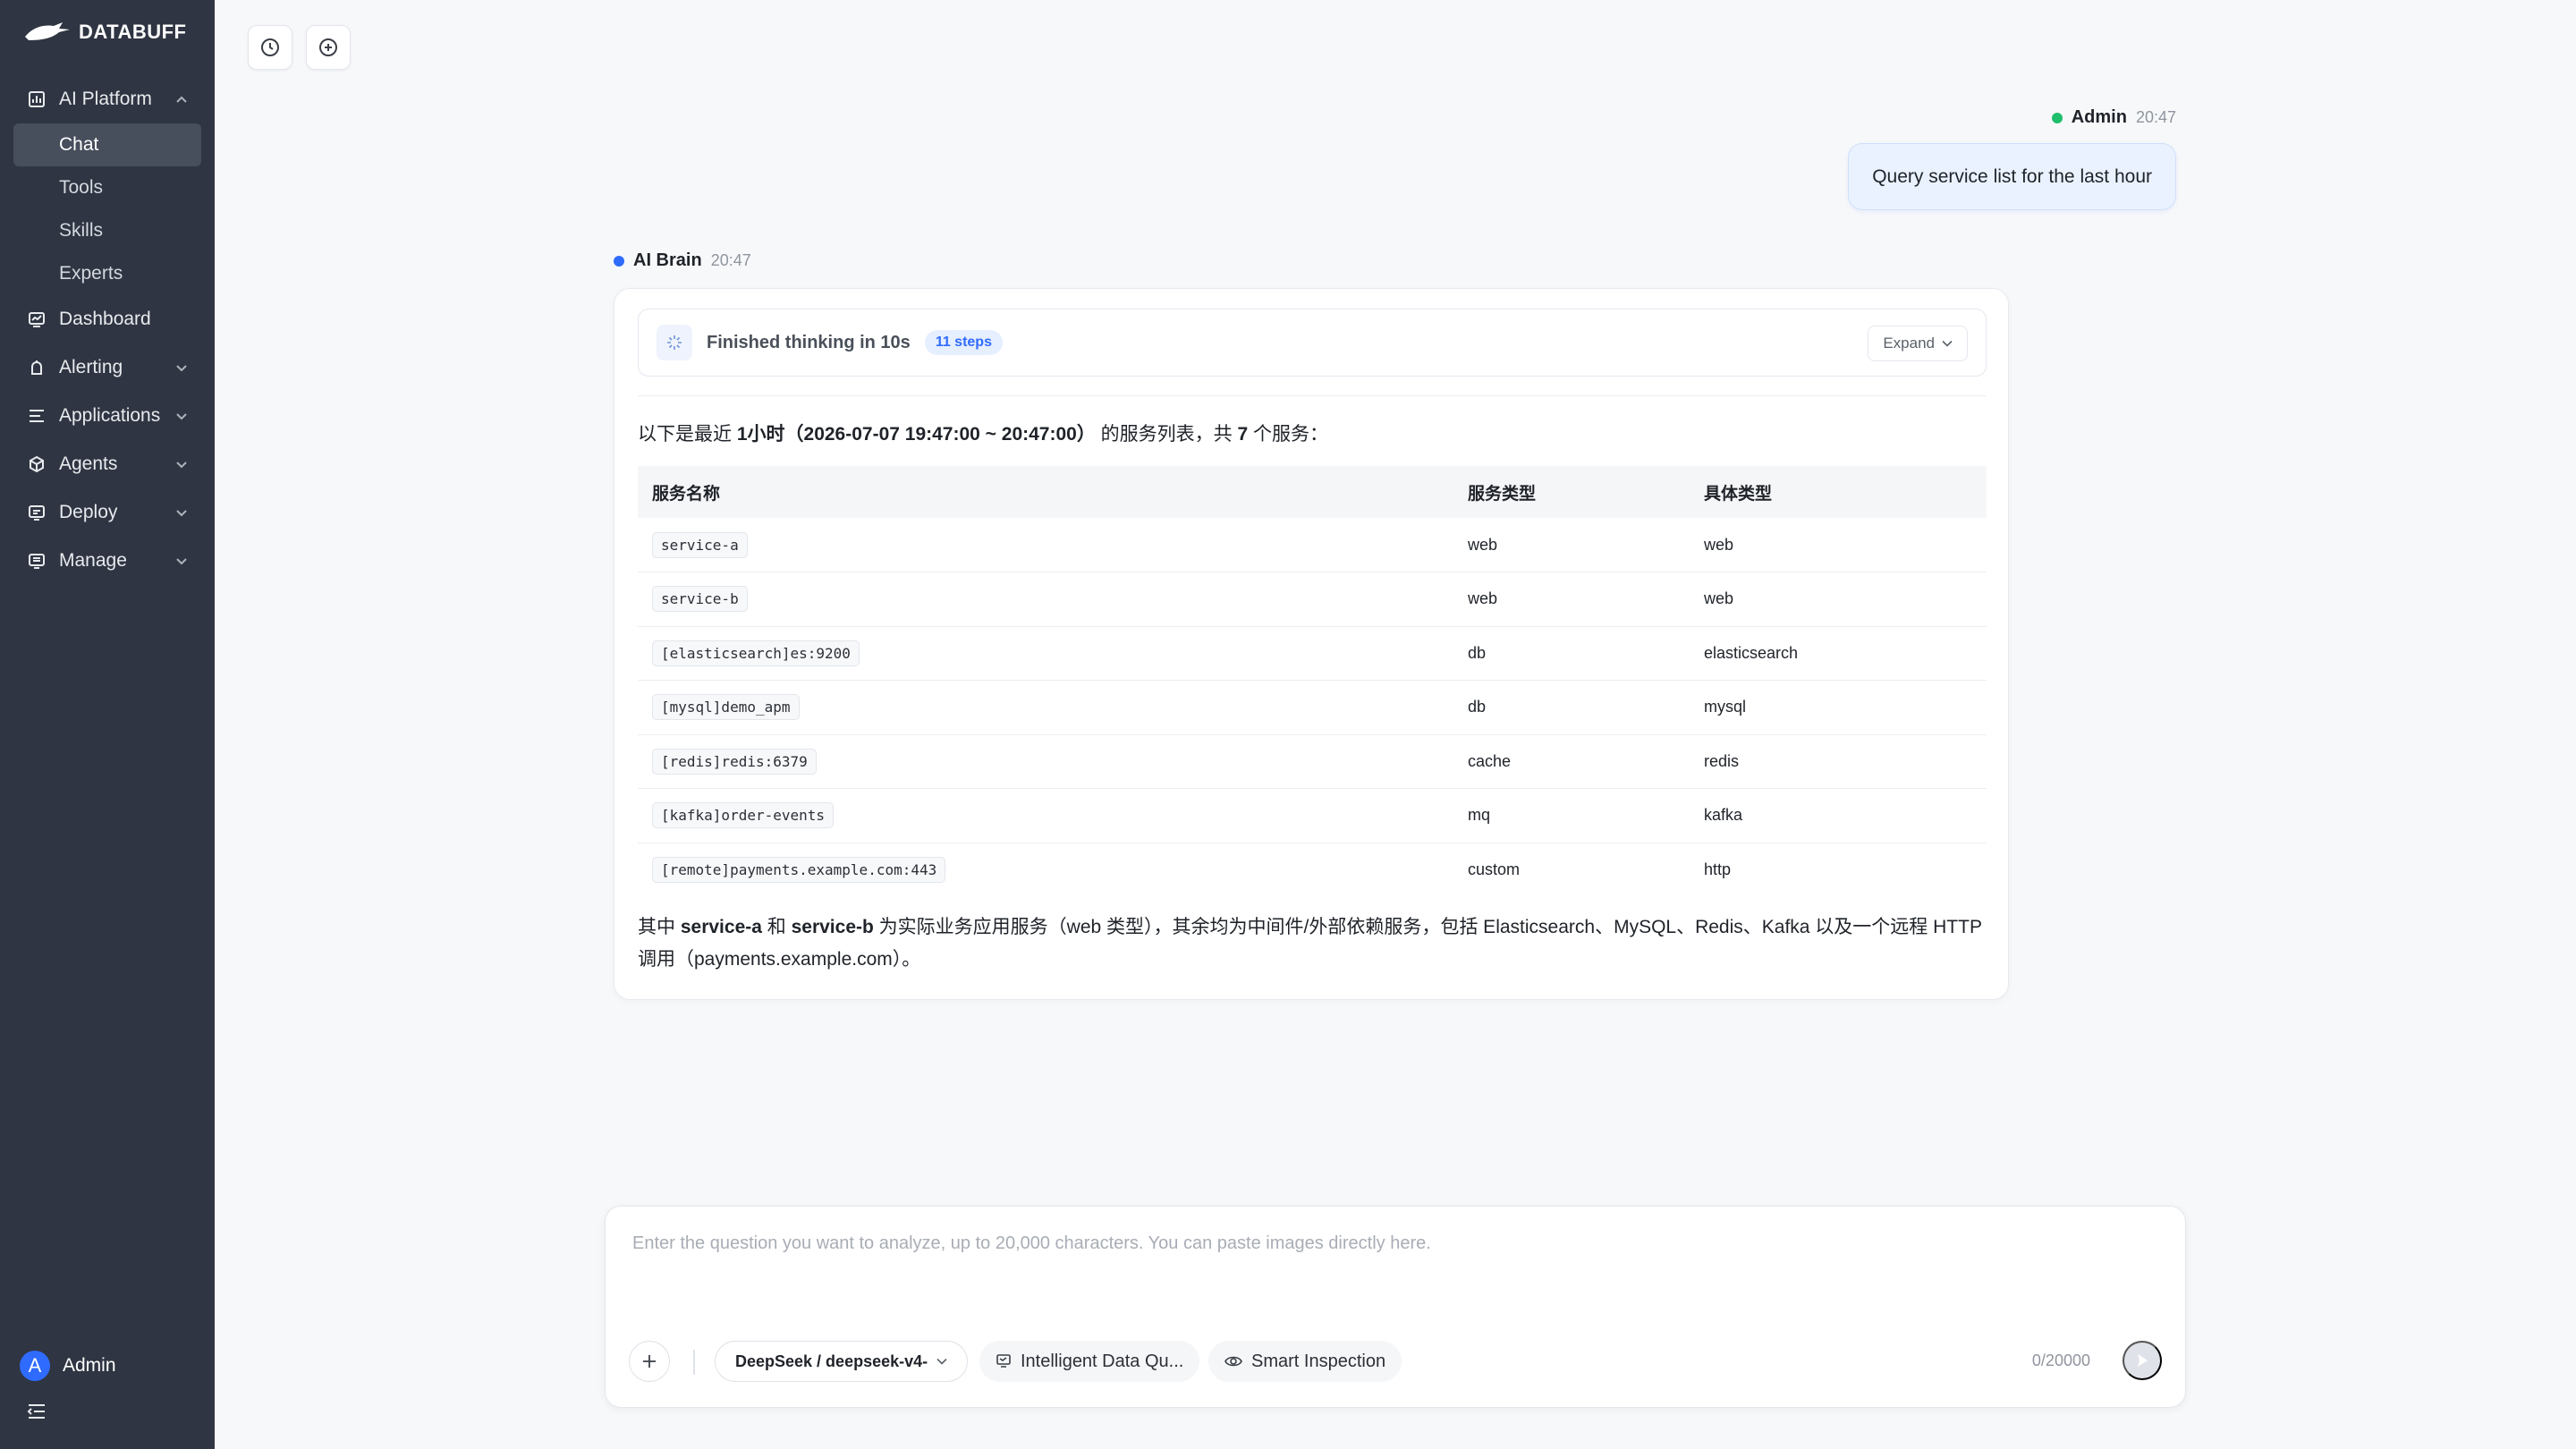 The width and height of the screenshot is (2576, 1449). I want to click on thinking-summary: Finished thinking in 10s 11 steps Expand, so click(1312, 343).